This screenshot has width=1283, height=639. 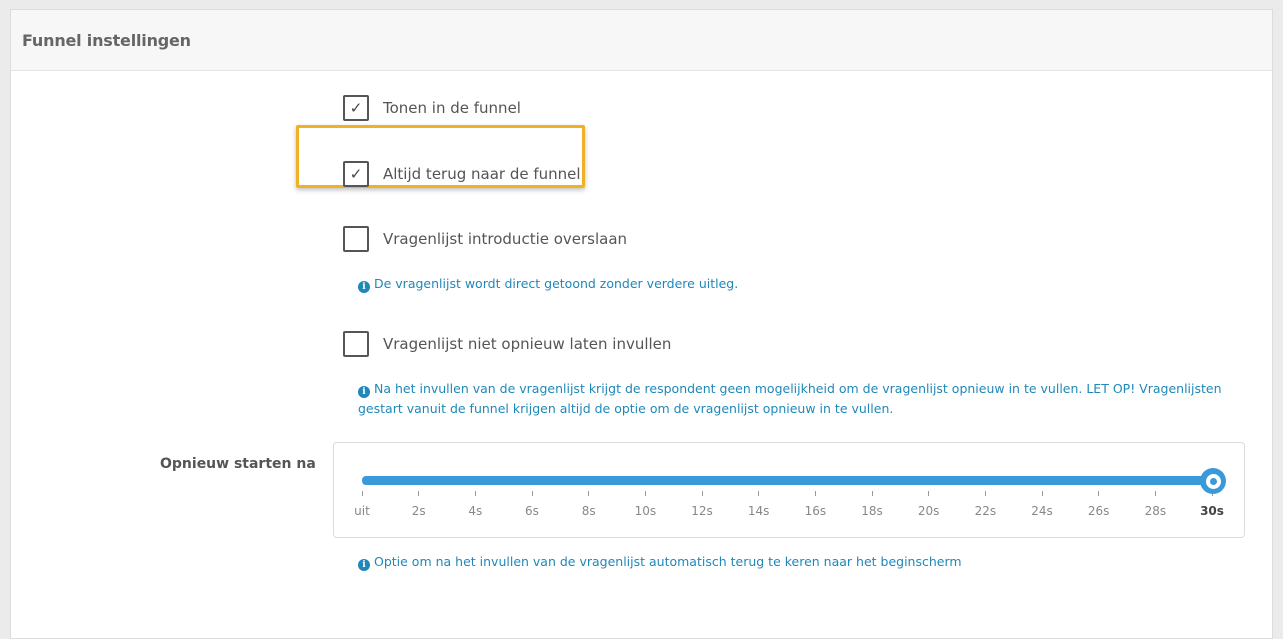 What do you see at coordinates (815, 511) in the screenshot?
I see `tick-label: 16s` at bounding box center [815, 511].